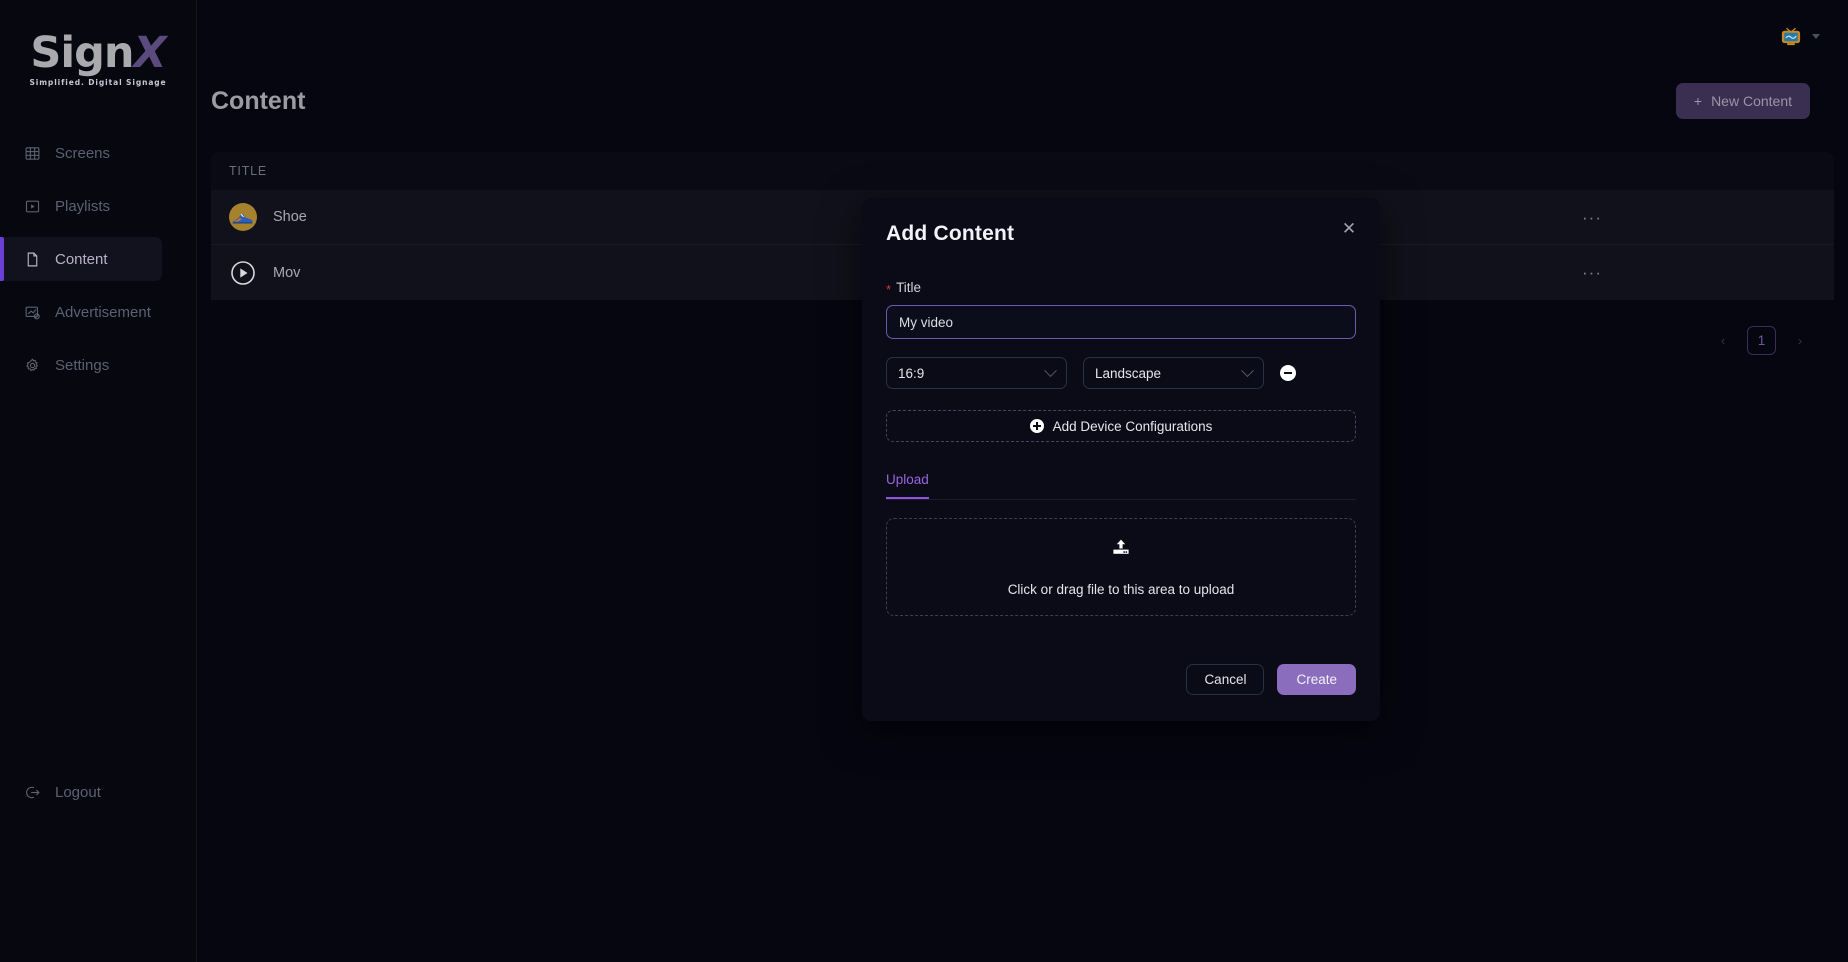 This screenshot has width=1848, height=962. Describe the element at coordinates (909, 287) in the screenshot. I see `title-label-text: Title` at that location.